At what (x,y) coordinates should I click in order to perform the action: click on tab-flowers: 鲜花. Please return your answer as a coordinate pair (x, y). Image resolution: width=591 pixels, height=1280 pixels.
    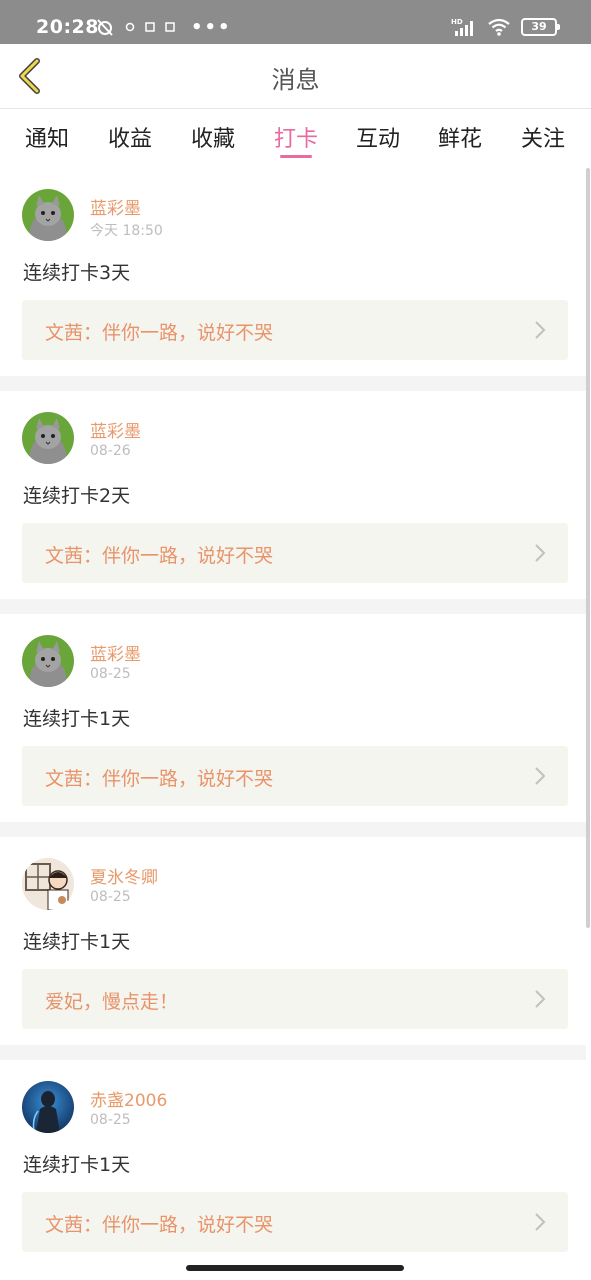
    Looking at the image, I should click on (460, 137).